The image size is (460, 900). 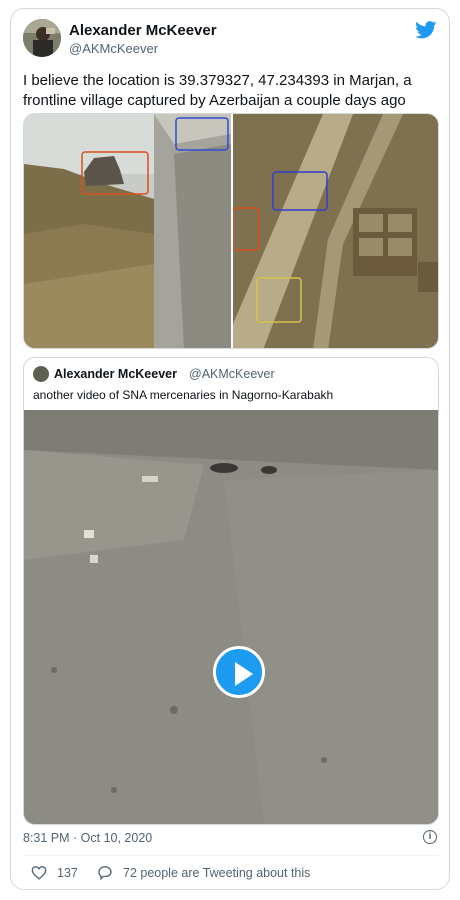 I want to click on like-count: 137, so click(x=67, y=872).